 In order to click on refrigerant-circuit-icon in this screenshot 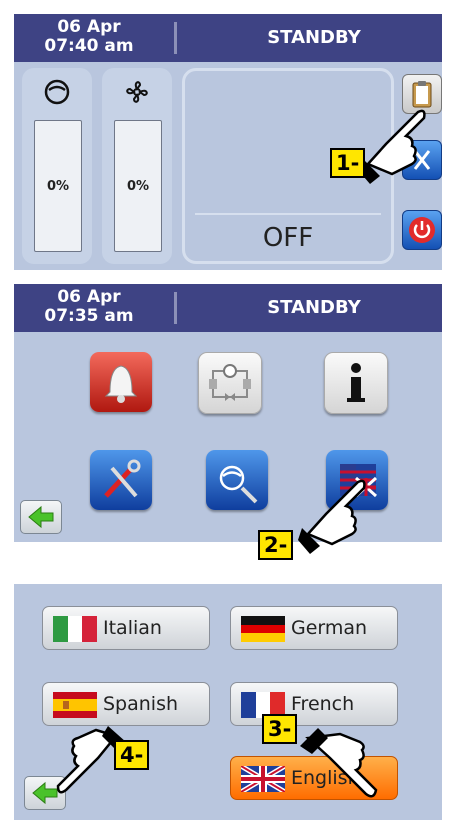, I will do `click(230, 382)`.